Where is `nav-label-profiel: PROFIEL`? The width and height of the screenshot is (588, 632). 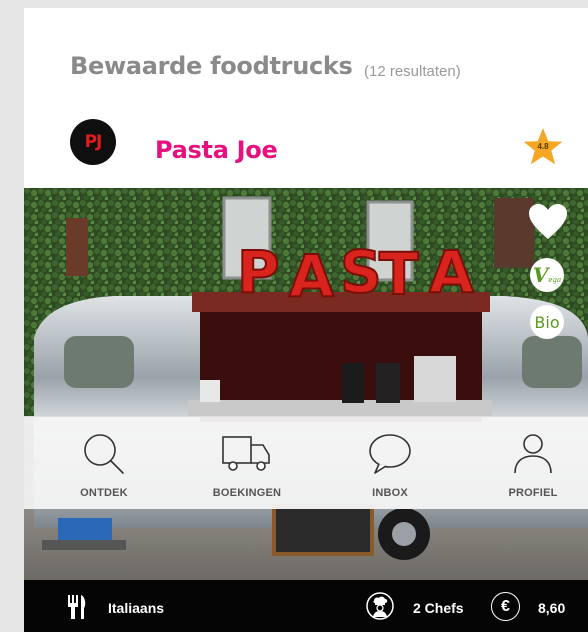 nav-label-profiel: PROFIEL is located at coordinates (533, 493).